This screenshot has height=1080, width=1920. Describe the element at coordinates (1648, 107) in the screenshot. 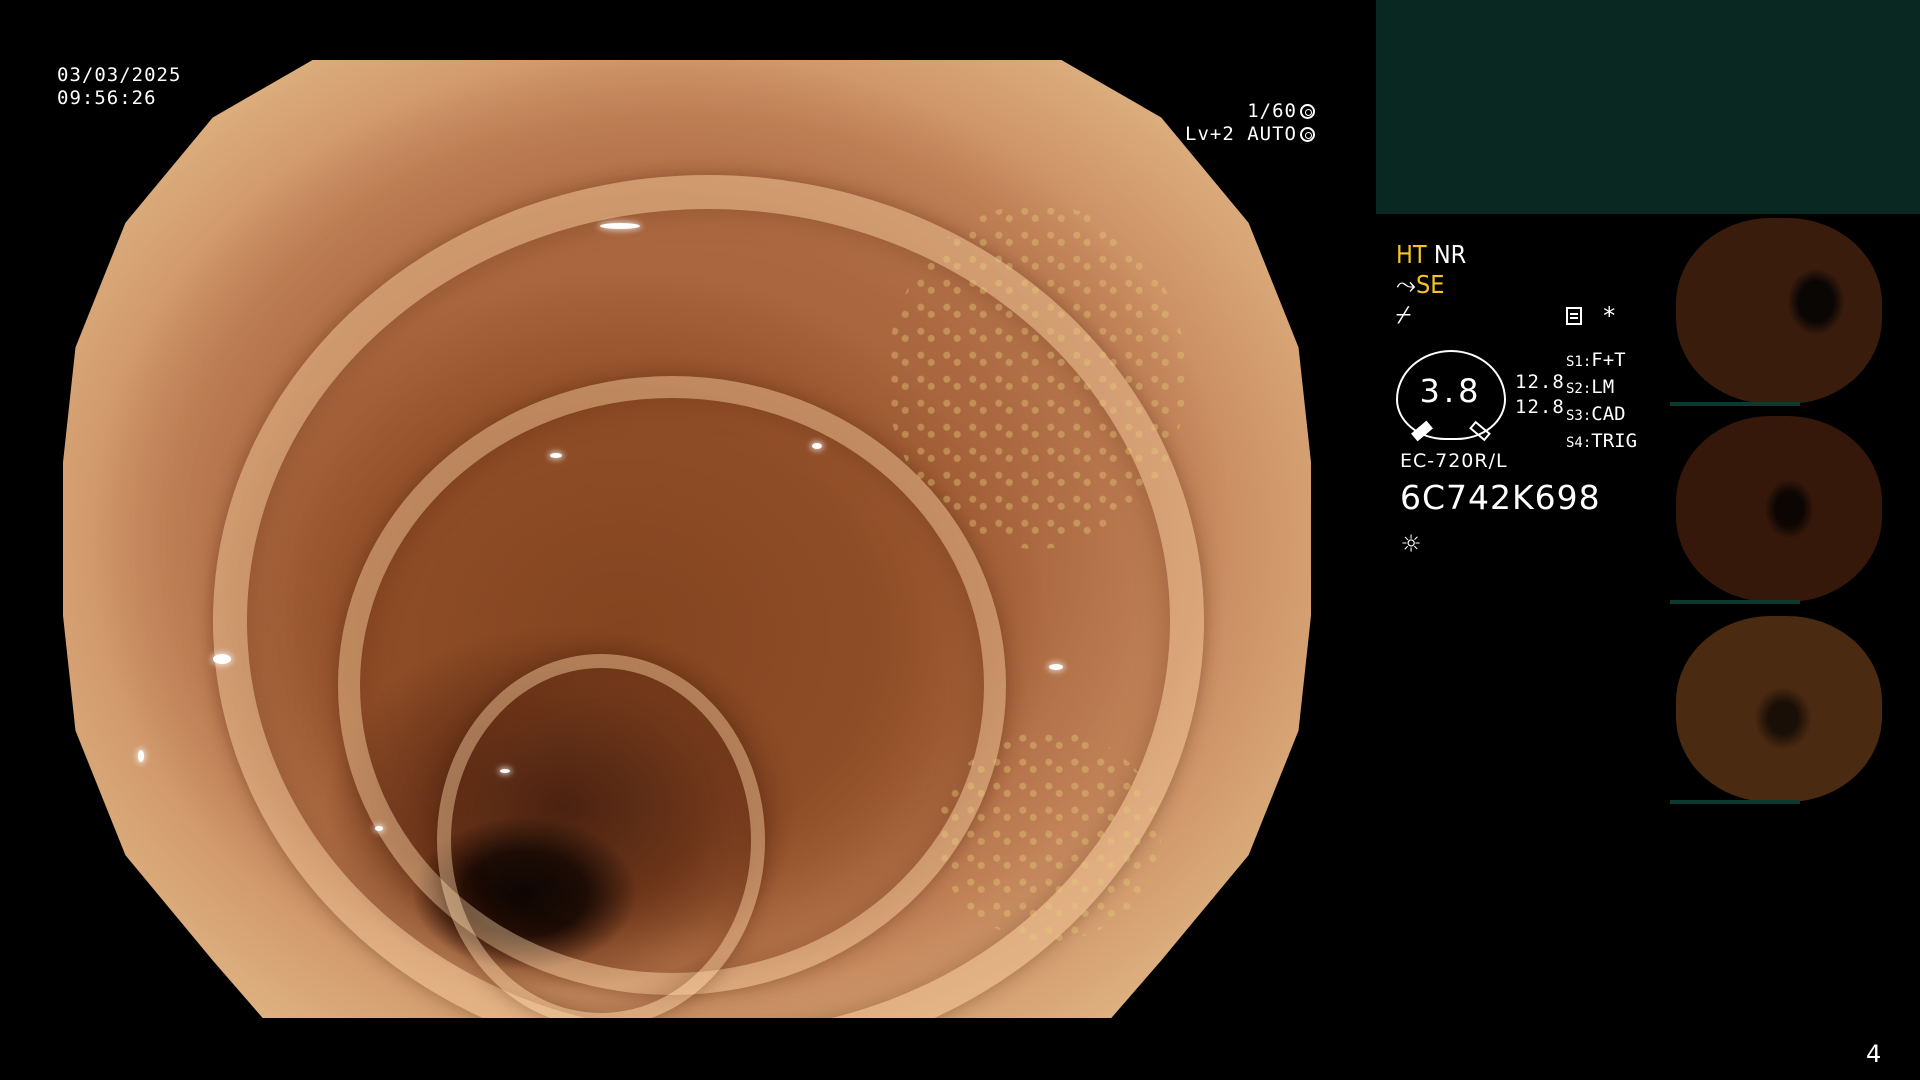

I see `top-right-panel` at that location.